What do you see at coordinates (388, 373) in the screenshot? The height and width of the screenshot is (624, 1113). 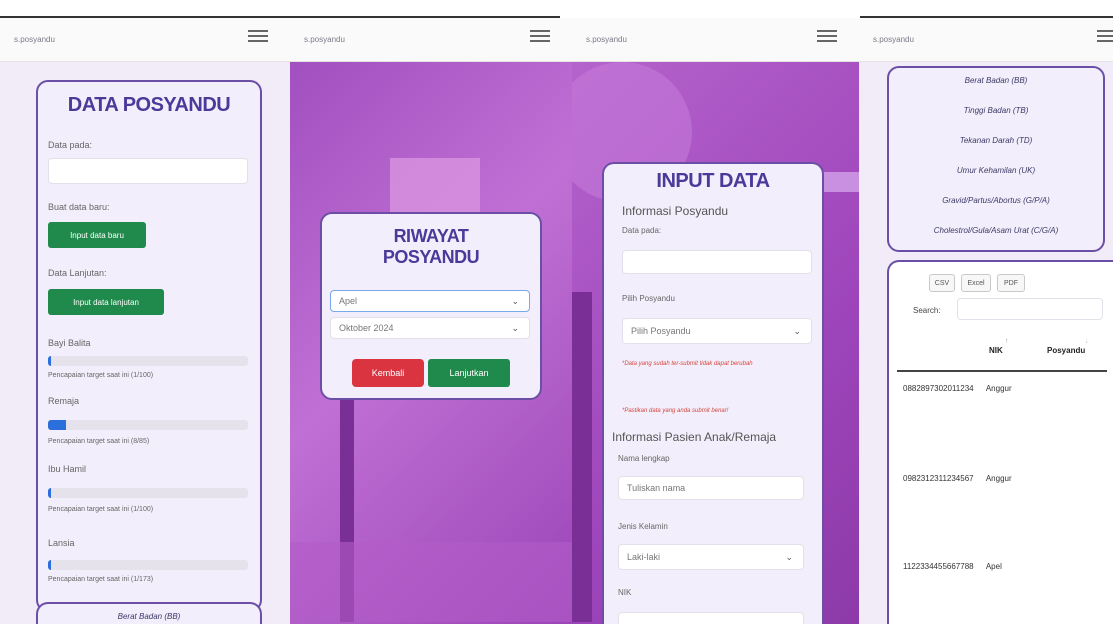 I see `kembali-button: Kembali` at bounding box center [388, 373].